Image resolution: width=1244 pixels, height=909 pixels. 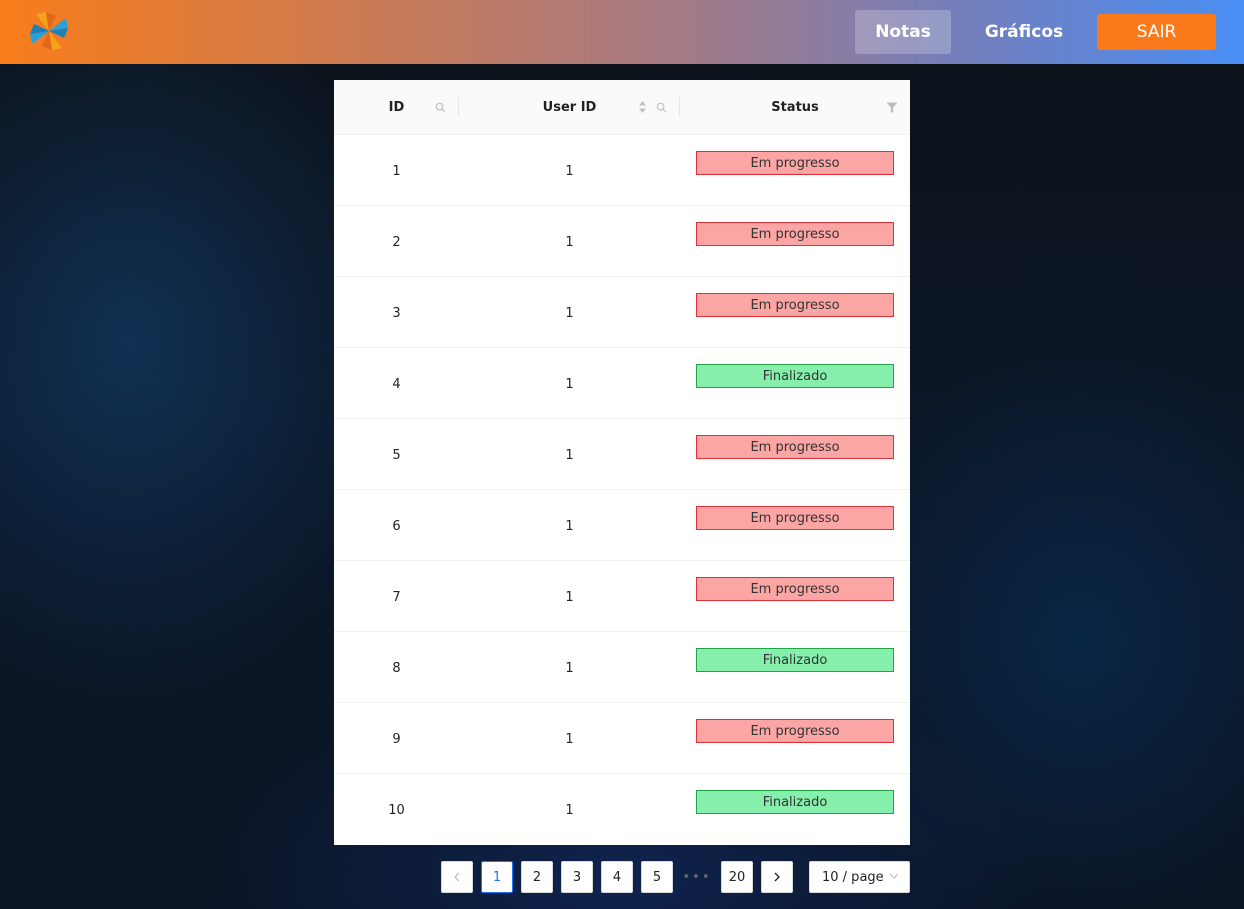 I want to click on cell-id: 6, so click(x=396, y=526).